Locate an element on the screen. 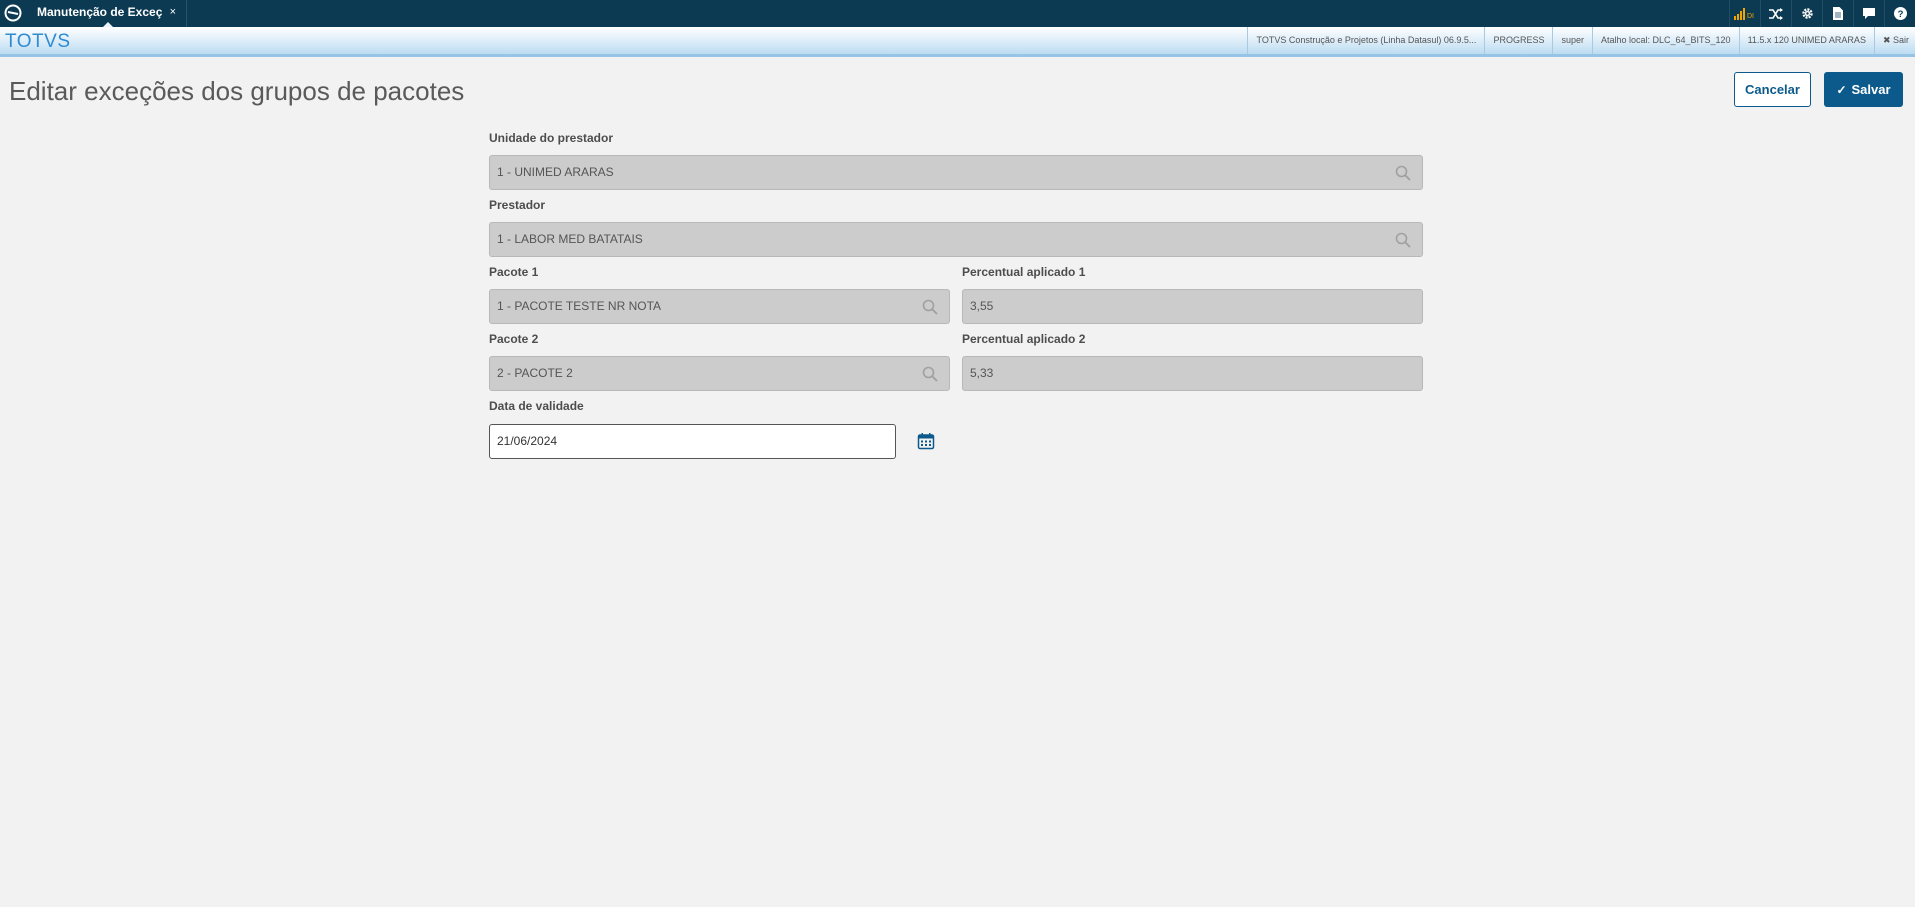 The width and height of the screenshot is (1915, 907). prestador-field: 1 - LABOR MED BATATAIS is located at coordinates (956, 239).